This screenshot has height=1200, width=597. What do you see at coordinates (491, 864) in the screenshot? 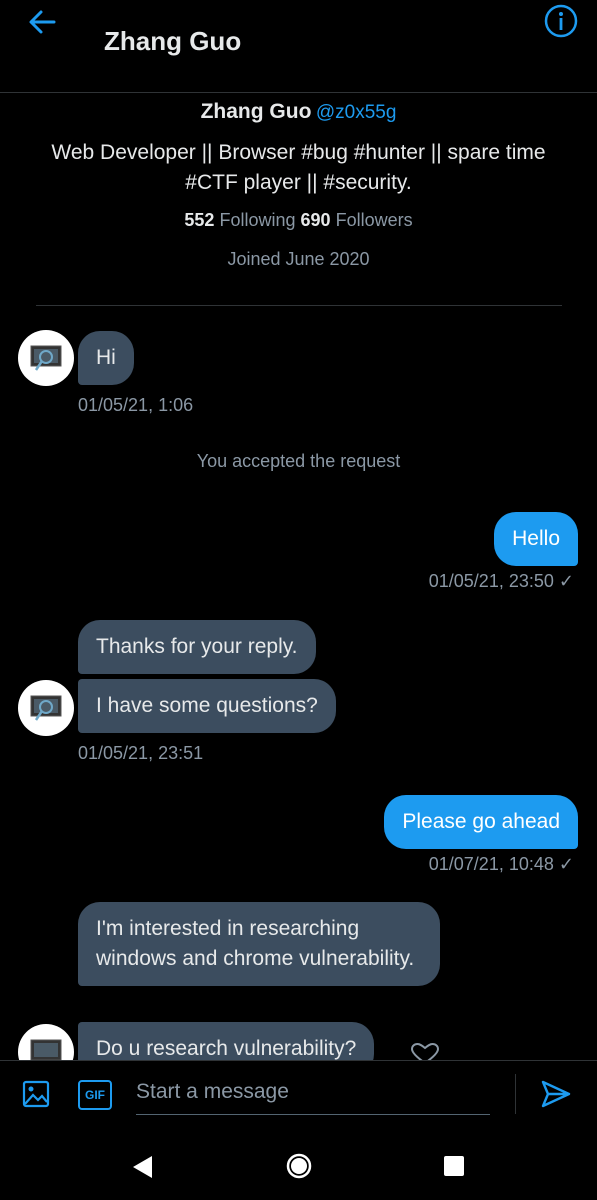
I see `timestamp-text: 01/07/21, 10:48` at bounding box center [491, 864].